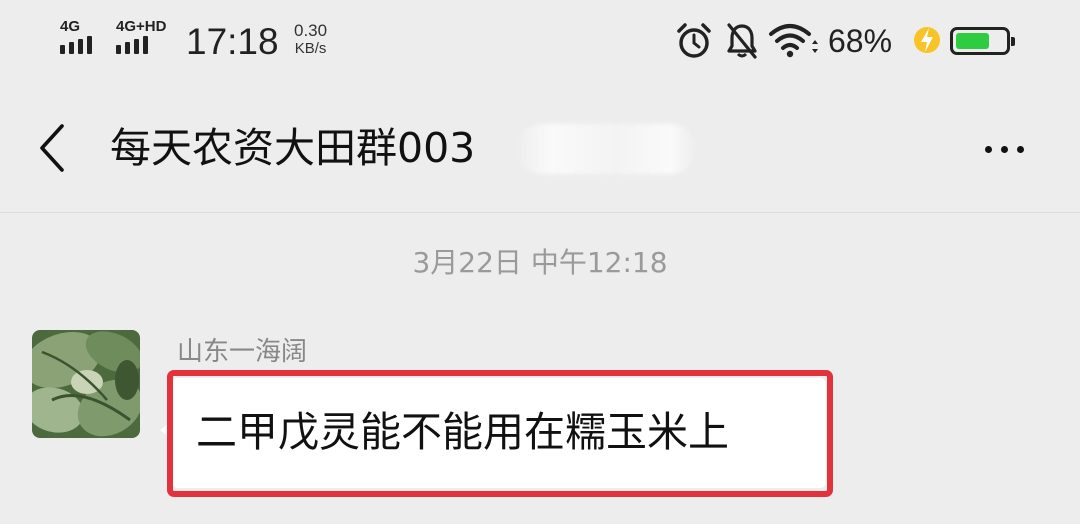  I want to click on status-time: 17:18, so click(232, 41).